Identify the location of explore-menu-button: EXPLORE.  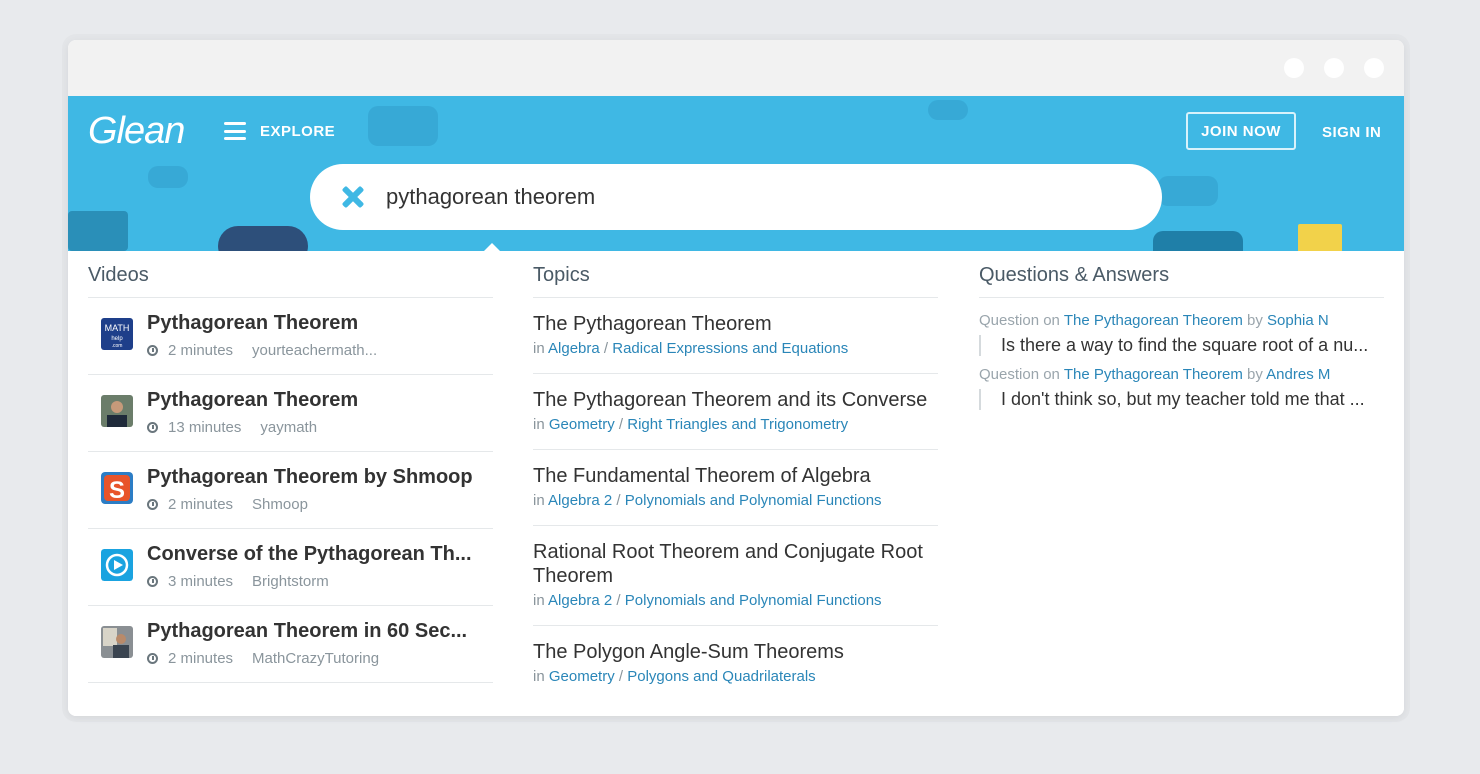
(279, 131).